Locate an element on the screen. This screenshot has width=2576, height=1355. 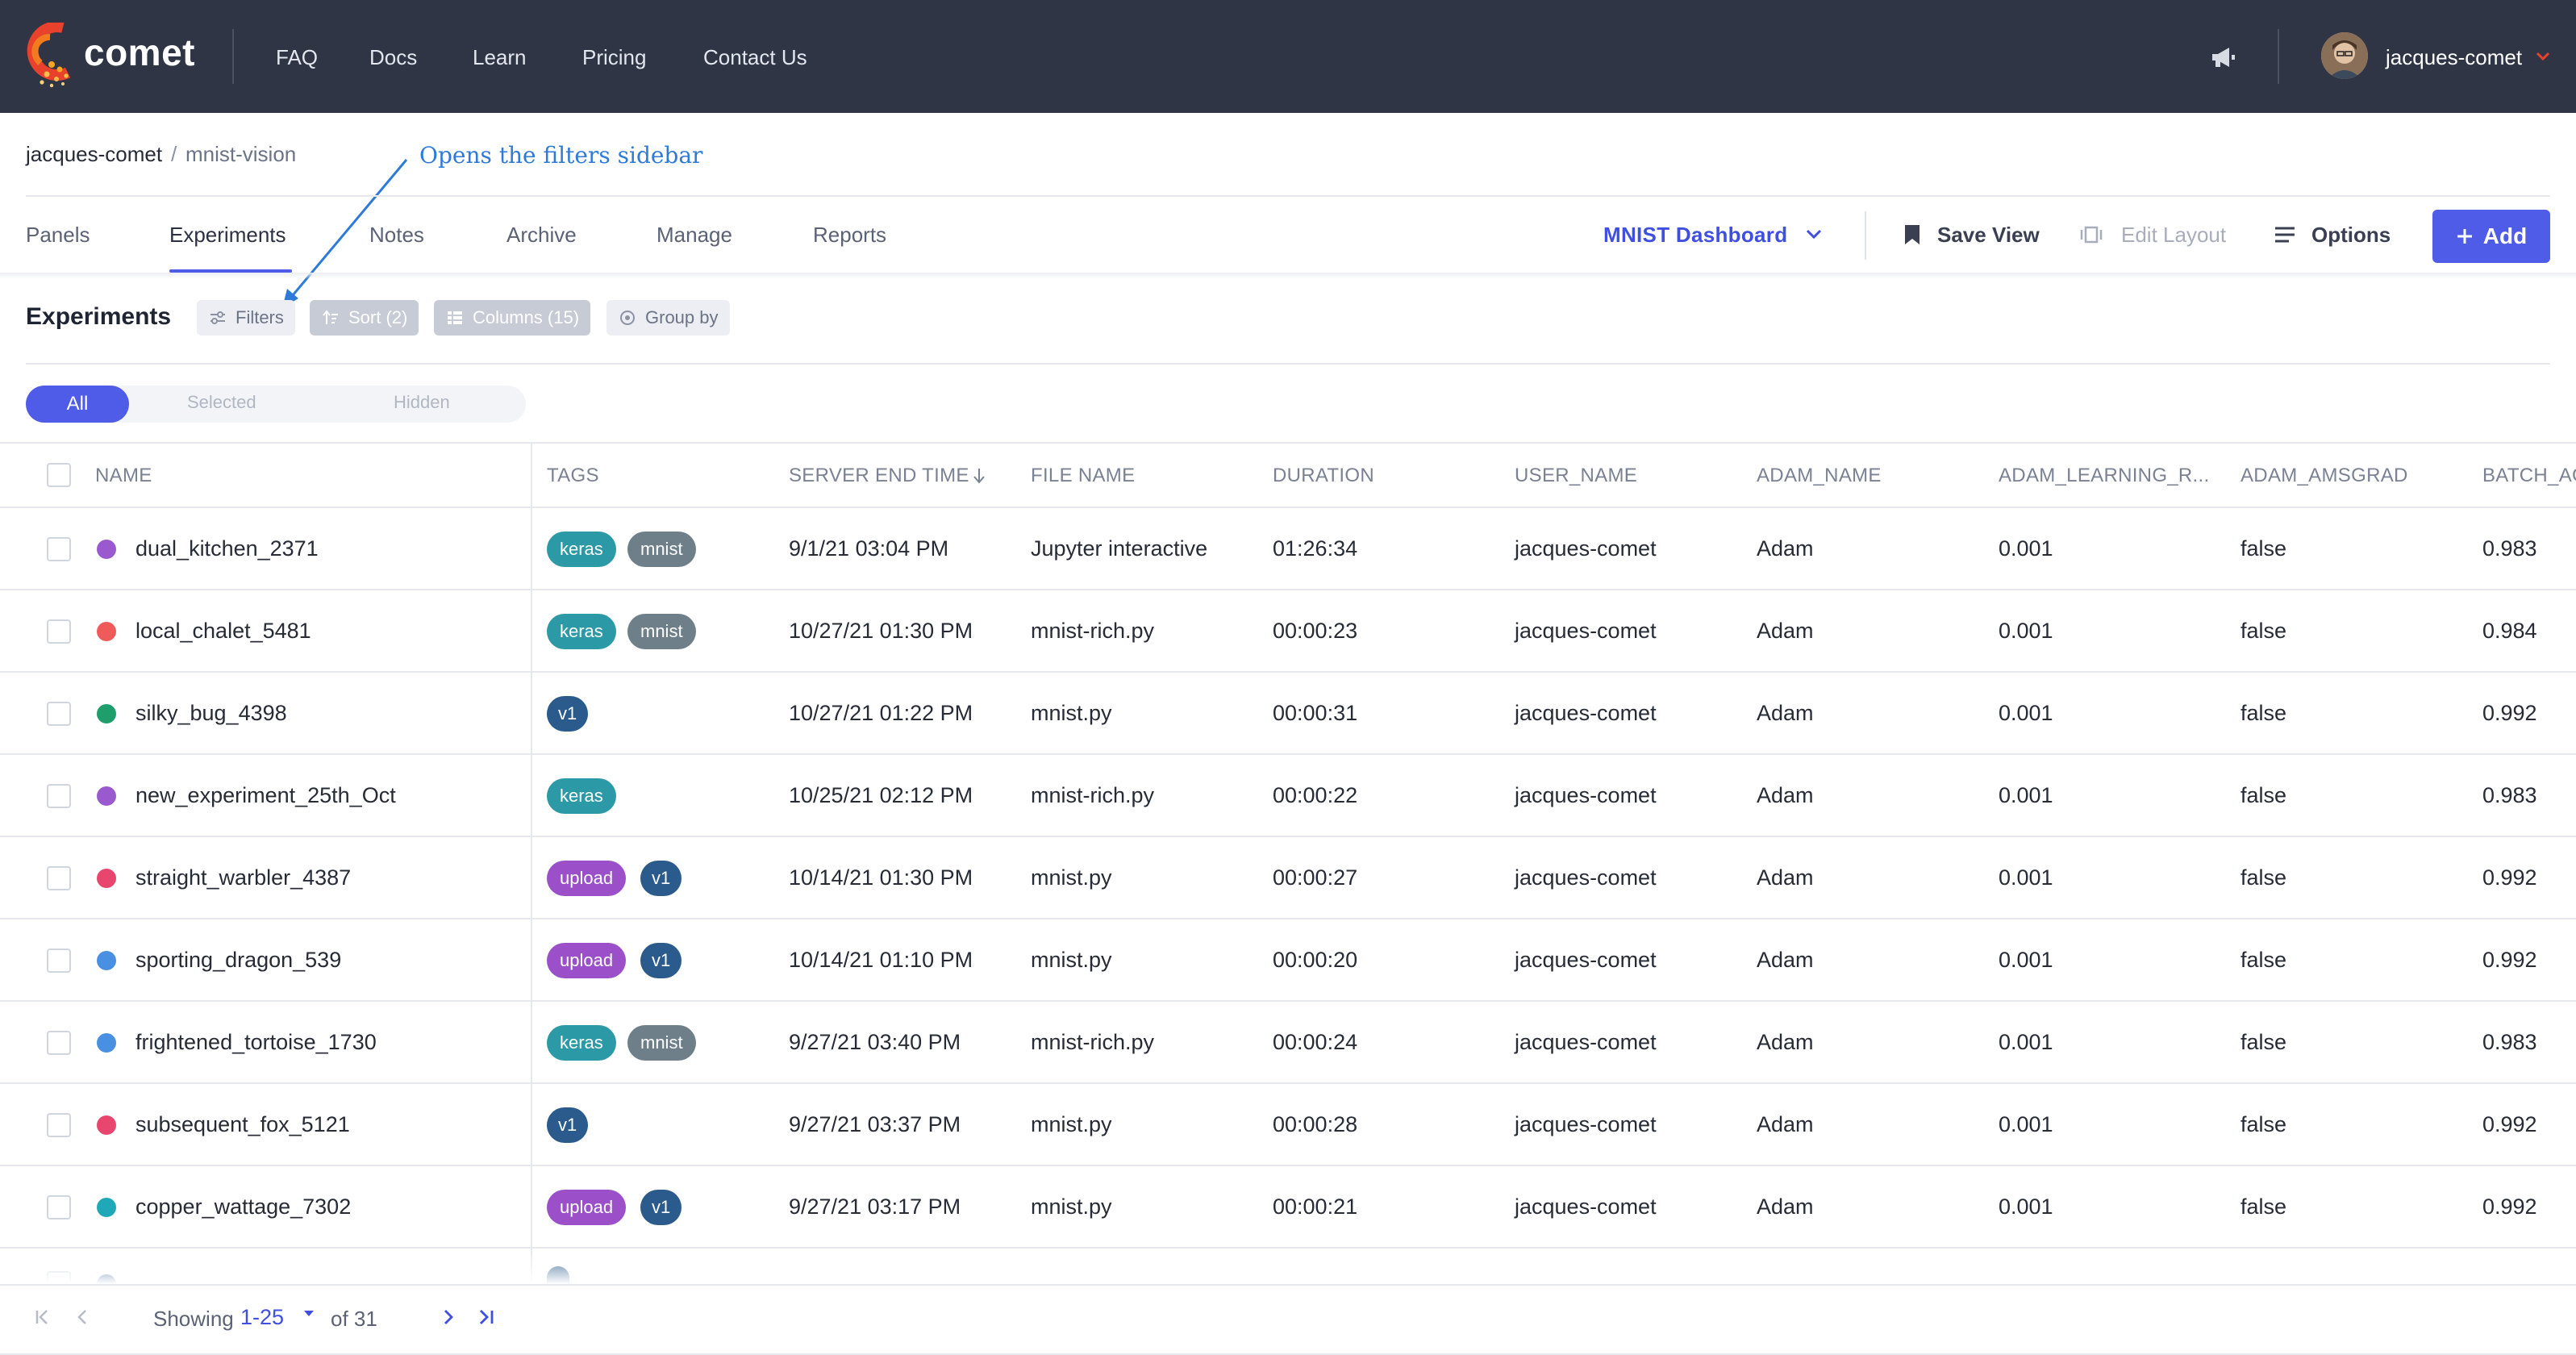
cell-experiment-name: sporting_dragon_539 is located at coordinates (238, 960).